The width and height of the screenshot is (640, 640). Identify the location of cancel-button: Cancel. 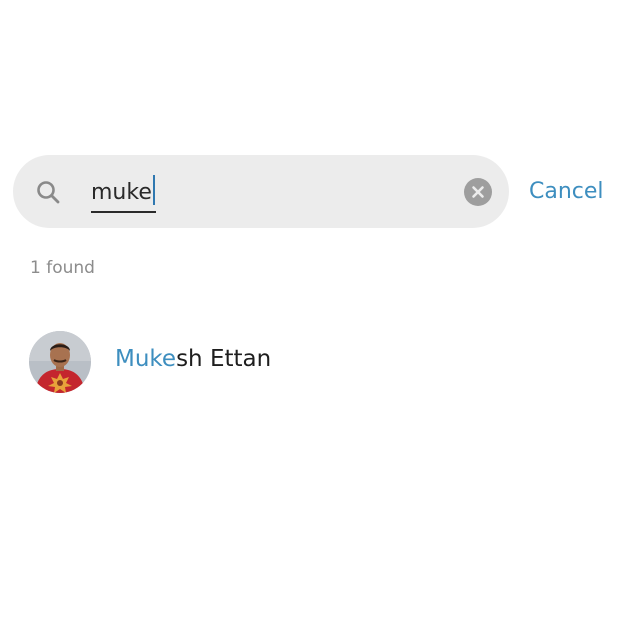
(566, 192).